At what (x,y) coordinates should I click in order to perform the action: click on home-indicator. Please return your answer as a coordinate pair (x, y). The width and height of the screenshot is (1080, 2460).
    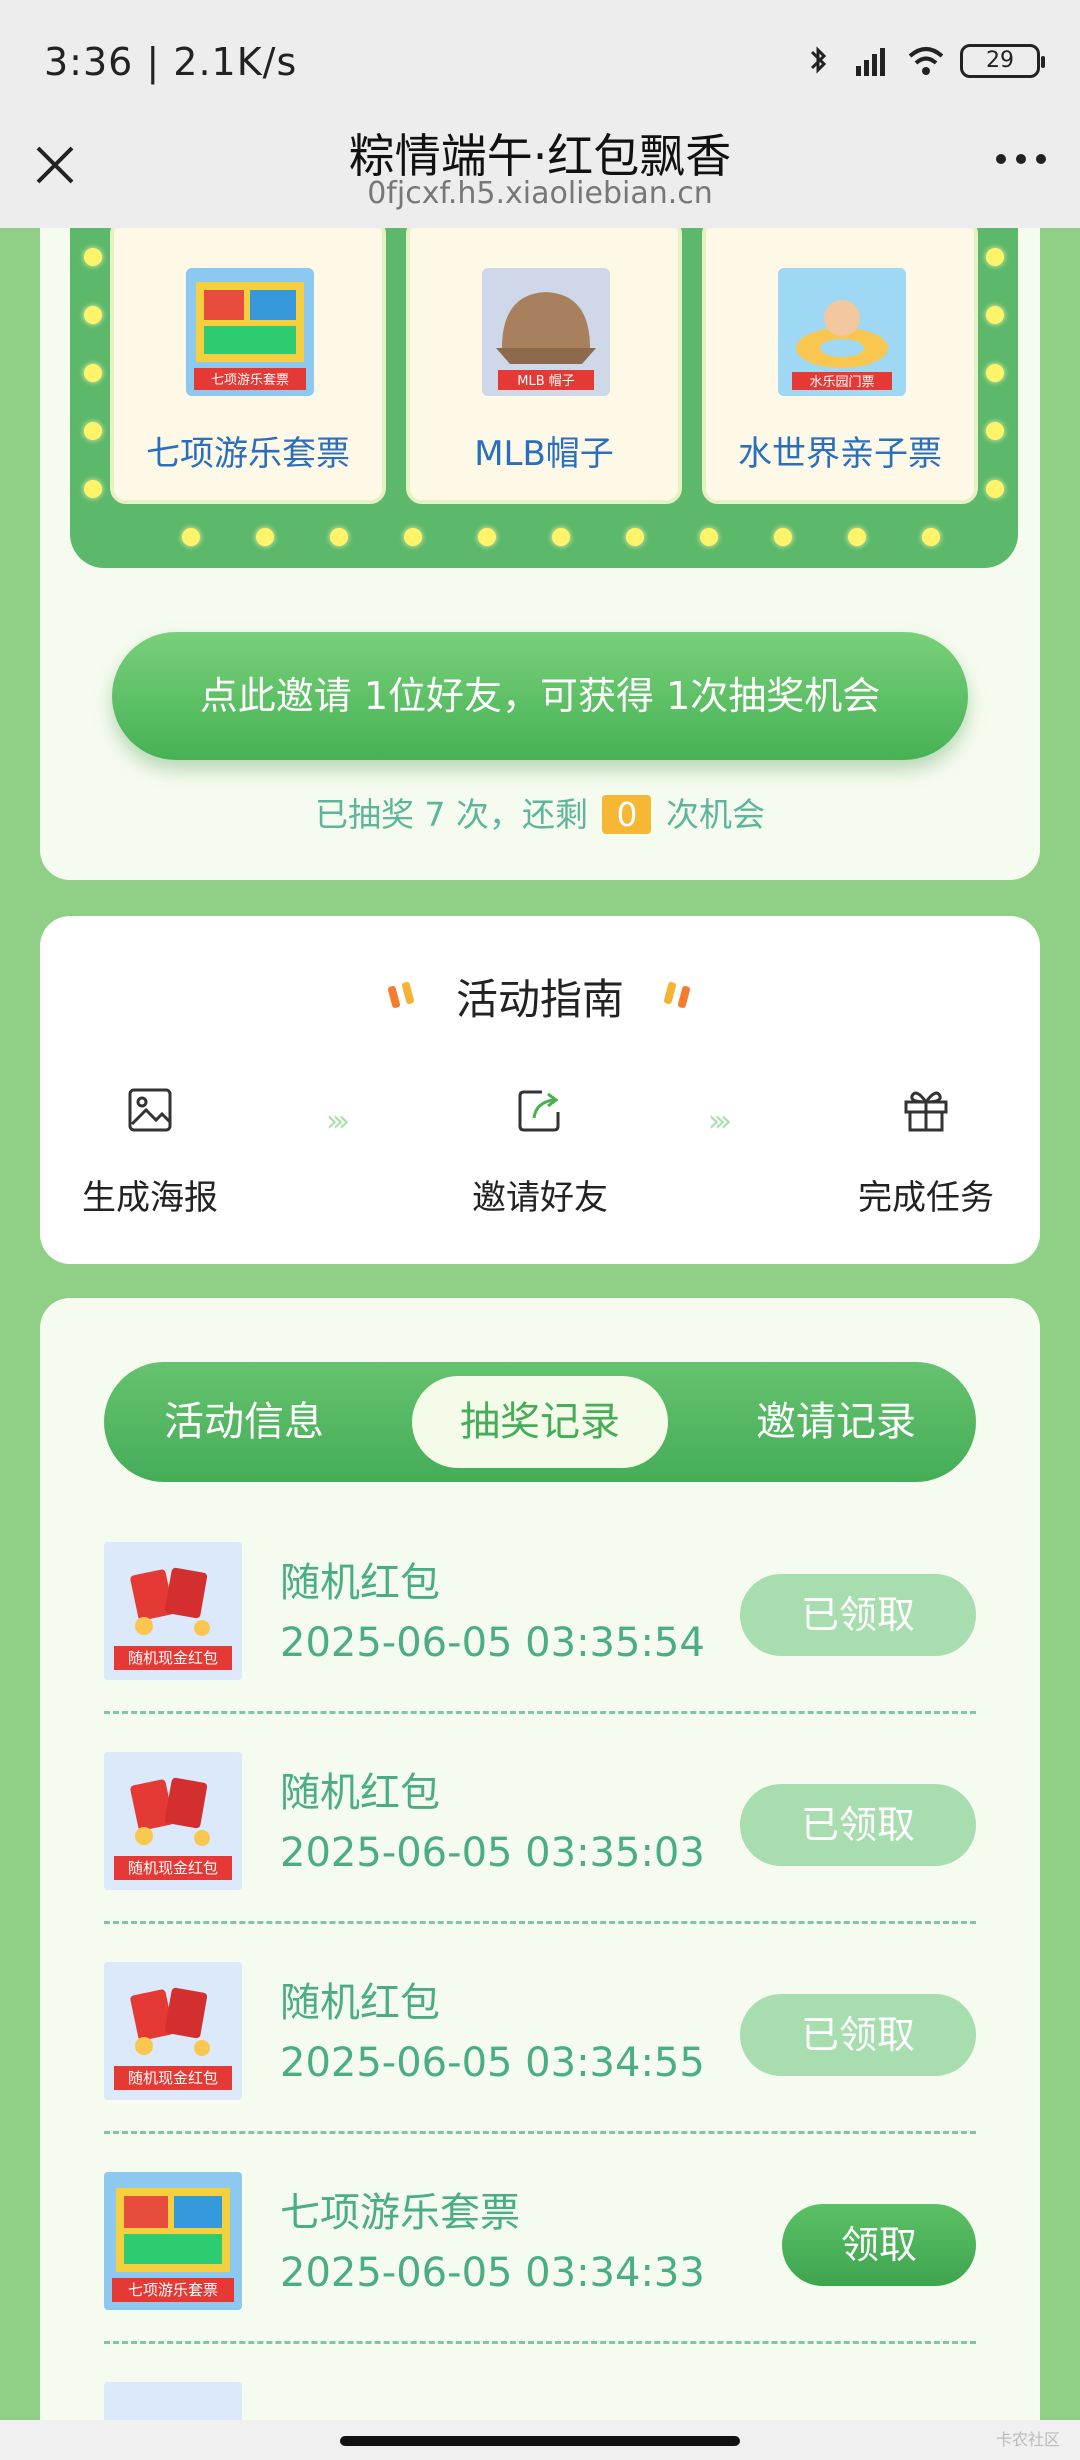
    Looking at the image, I should click on (540, 2441).